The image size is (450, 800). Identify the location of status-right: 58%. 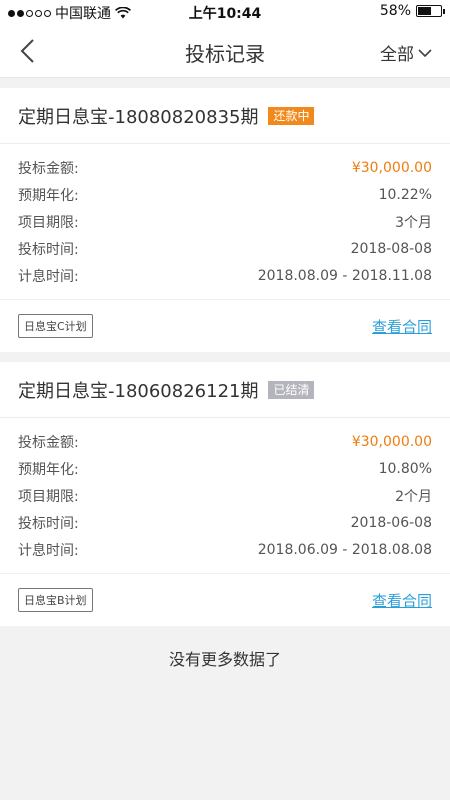
(412, 11).